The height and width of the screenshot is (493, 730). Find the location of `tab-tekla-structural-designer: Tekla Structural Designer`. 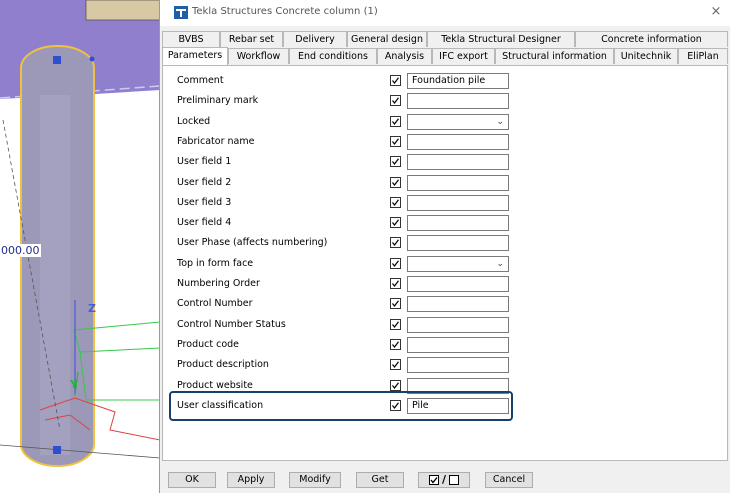

tab-tekla-structural-designer: Tekla Structural Designer is located at coordinates (501, 39).